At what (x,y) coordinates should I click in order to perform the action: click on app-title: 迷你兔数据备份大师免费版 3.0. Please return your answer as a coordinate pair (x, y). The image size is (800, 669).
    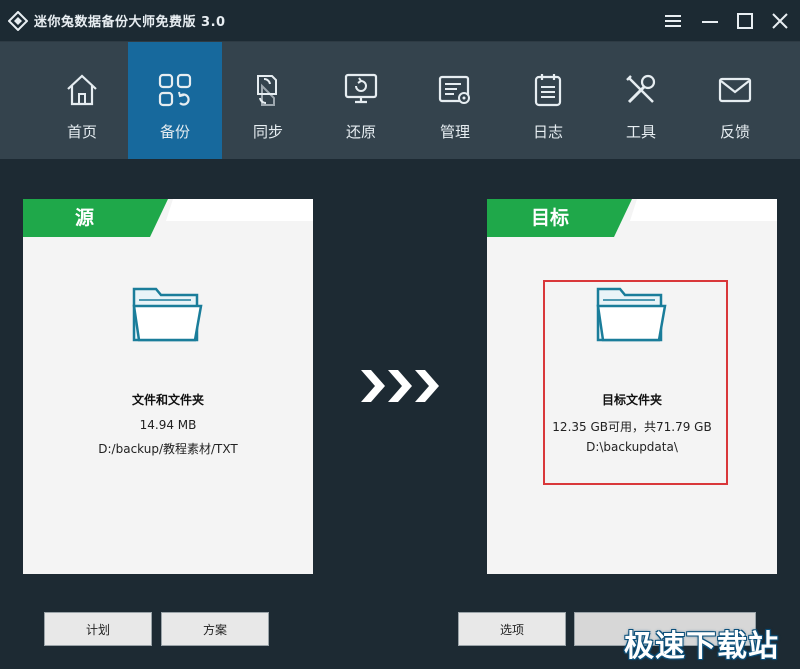
    Looking at the image, I should click on (130, 22).